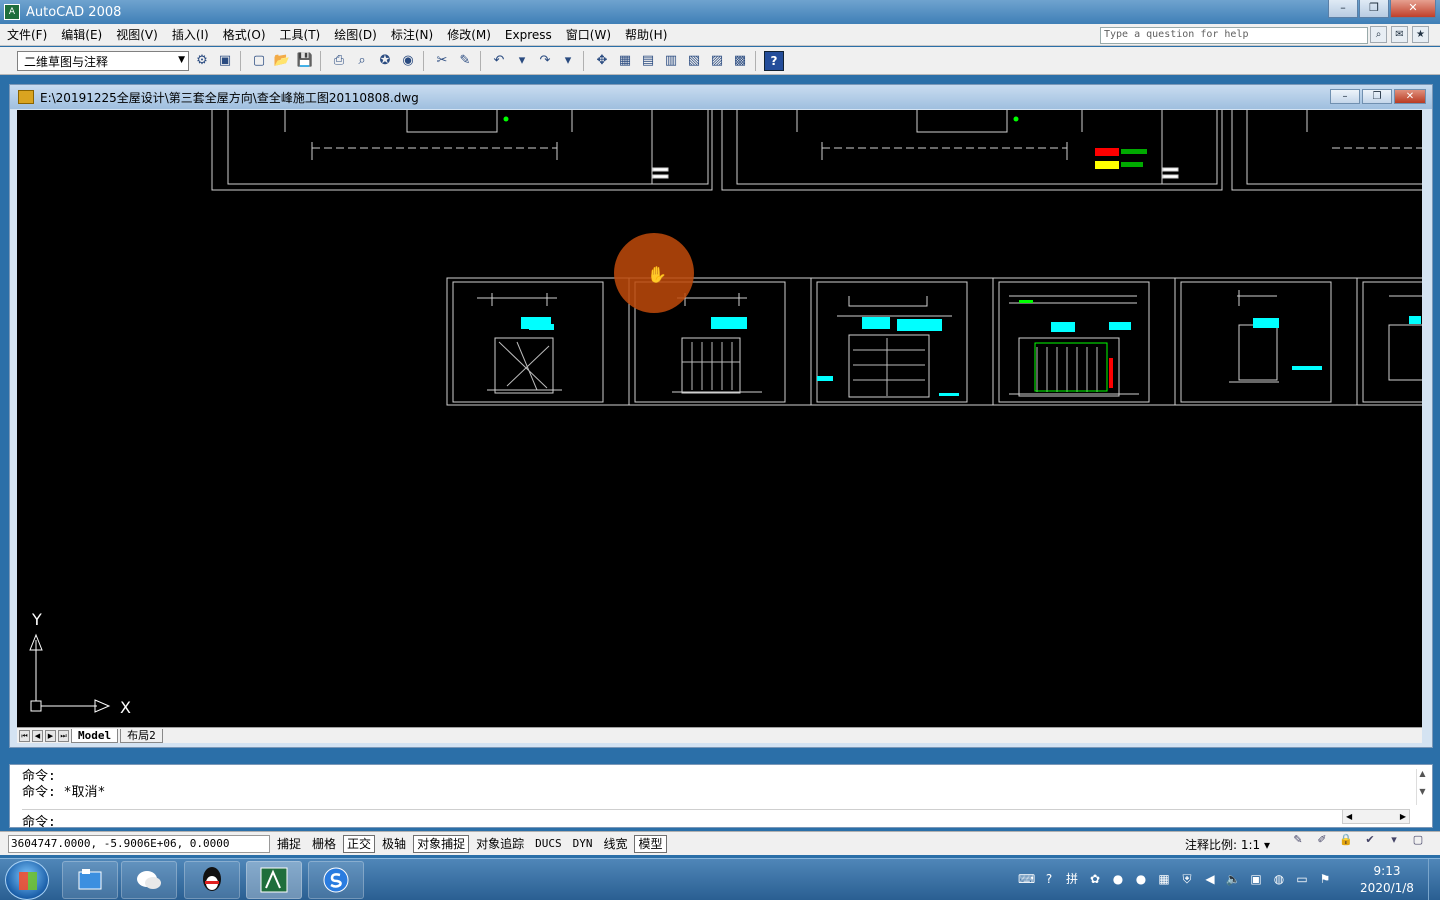  I want to click on taskbar-qq-icon, so click(212, 880).